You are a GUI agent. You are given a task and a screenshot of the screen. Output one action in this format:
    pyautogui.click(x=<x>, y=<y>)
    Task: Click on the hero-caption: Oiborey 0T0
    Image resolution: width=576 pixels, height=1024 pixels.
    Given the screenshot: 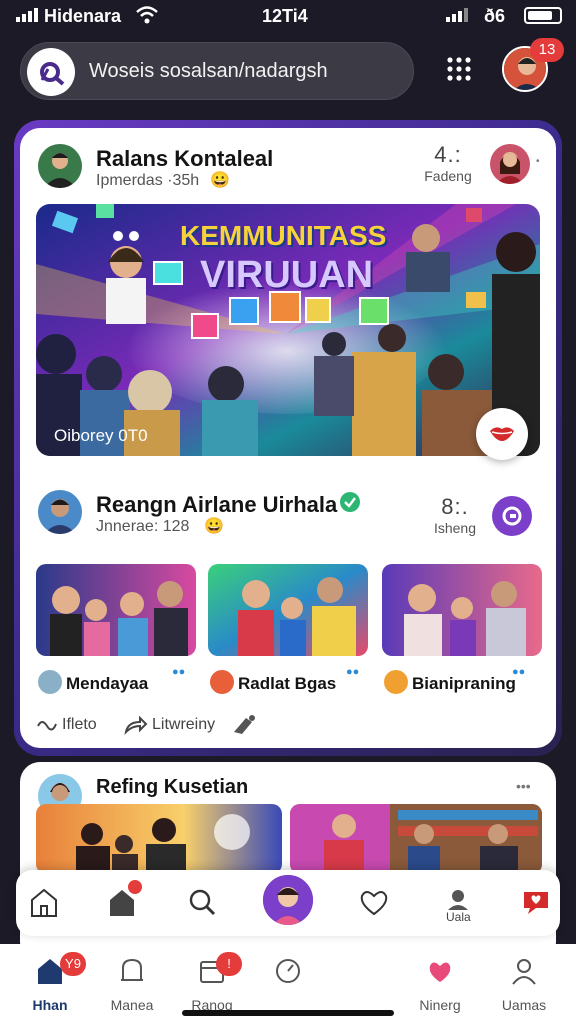 What is the action you would take?
    pyautogui.click(x=101, y=435)
    